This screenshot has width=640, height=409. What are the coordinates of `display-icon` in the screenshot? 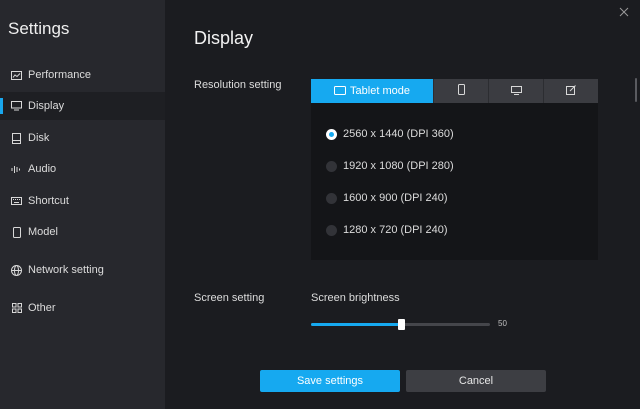 It's located at (16, 106).